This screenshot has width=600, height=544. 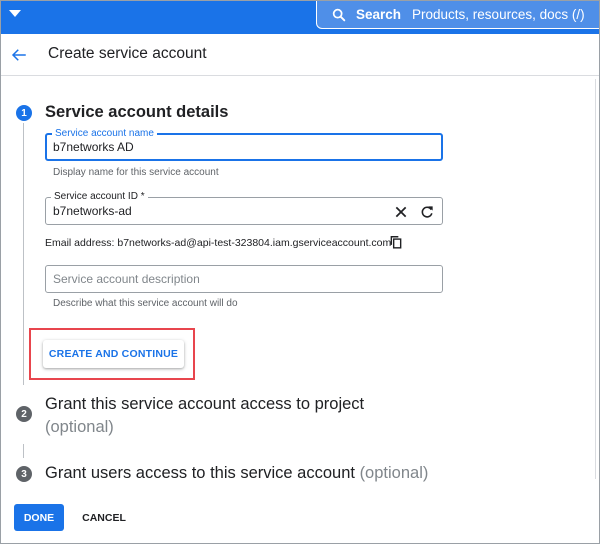 I want to click on search-icon, so click(x=339, y=14).